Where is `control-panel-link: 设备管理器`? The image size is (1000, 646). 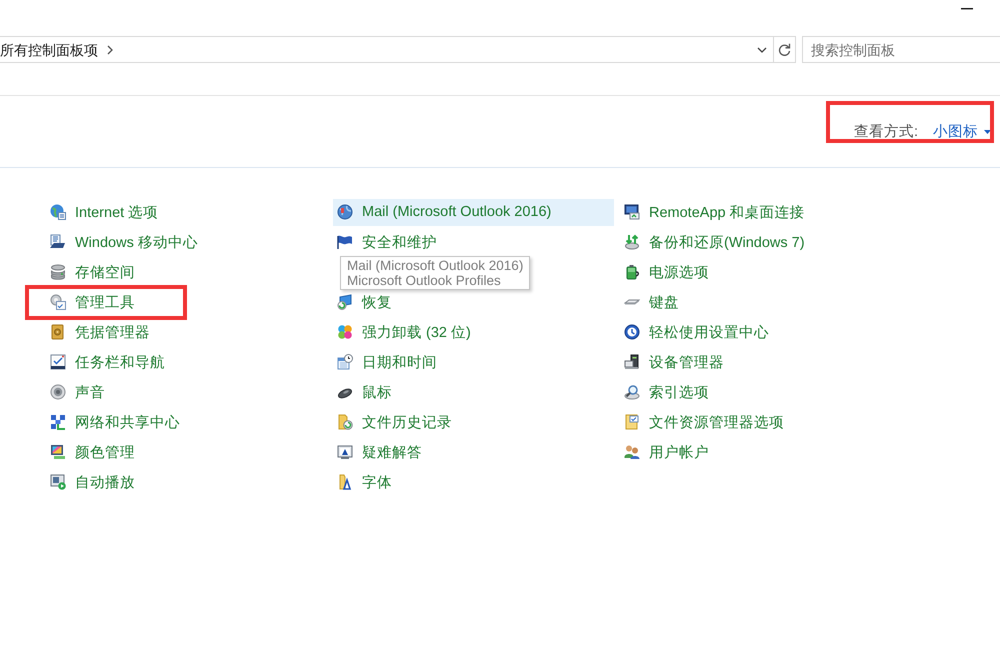
control-panel-link: 设备管理器 is located at coordinates (760, 362).